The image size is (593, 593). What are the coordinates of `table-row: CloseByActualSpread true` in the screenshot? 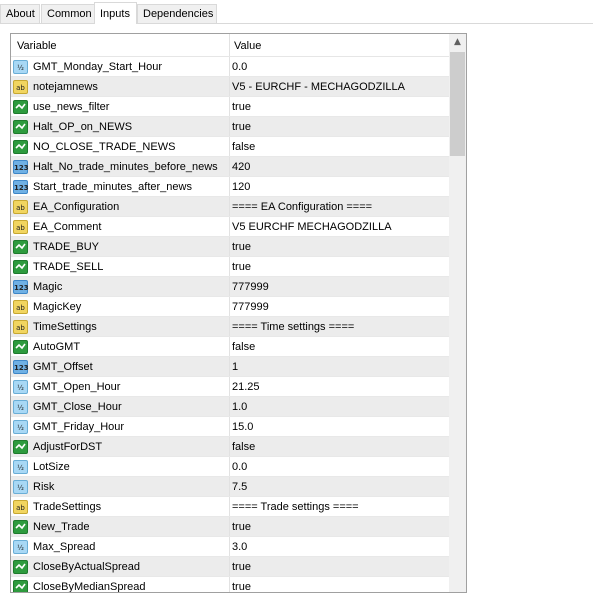 It's located at (230, 567).